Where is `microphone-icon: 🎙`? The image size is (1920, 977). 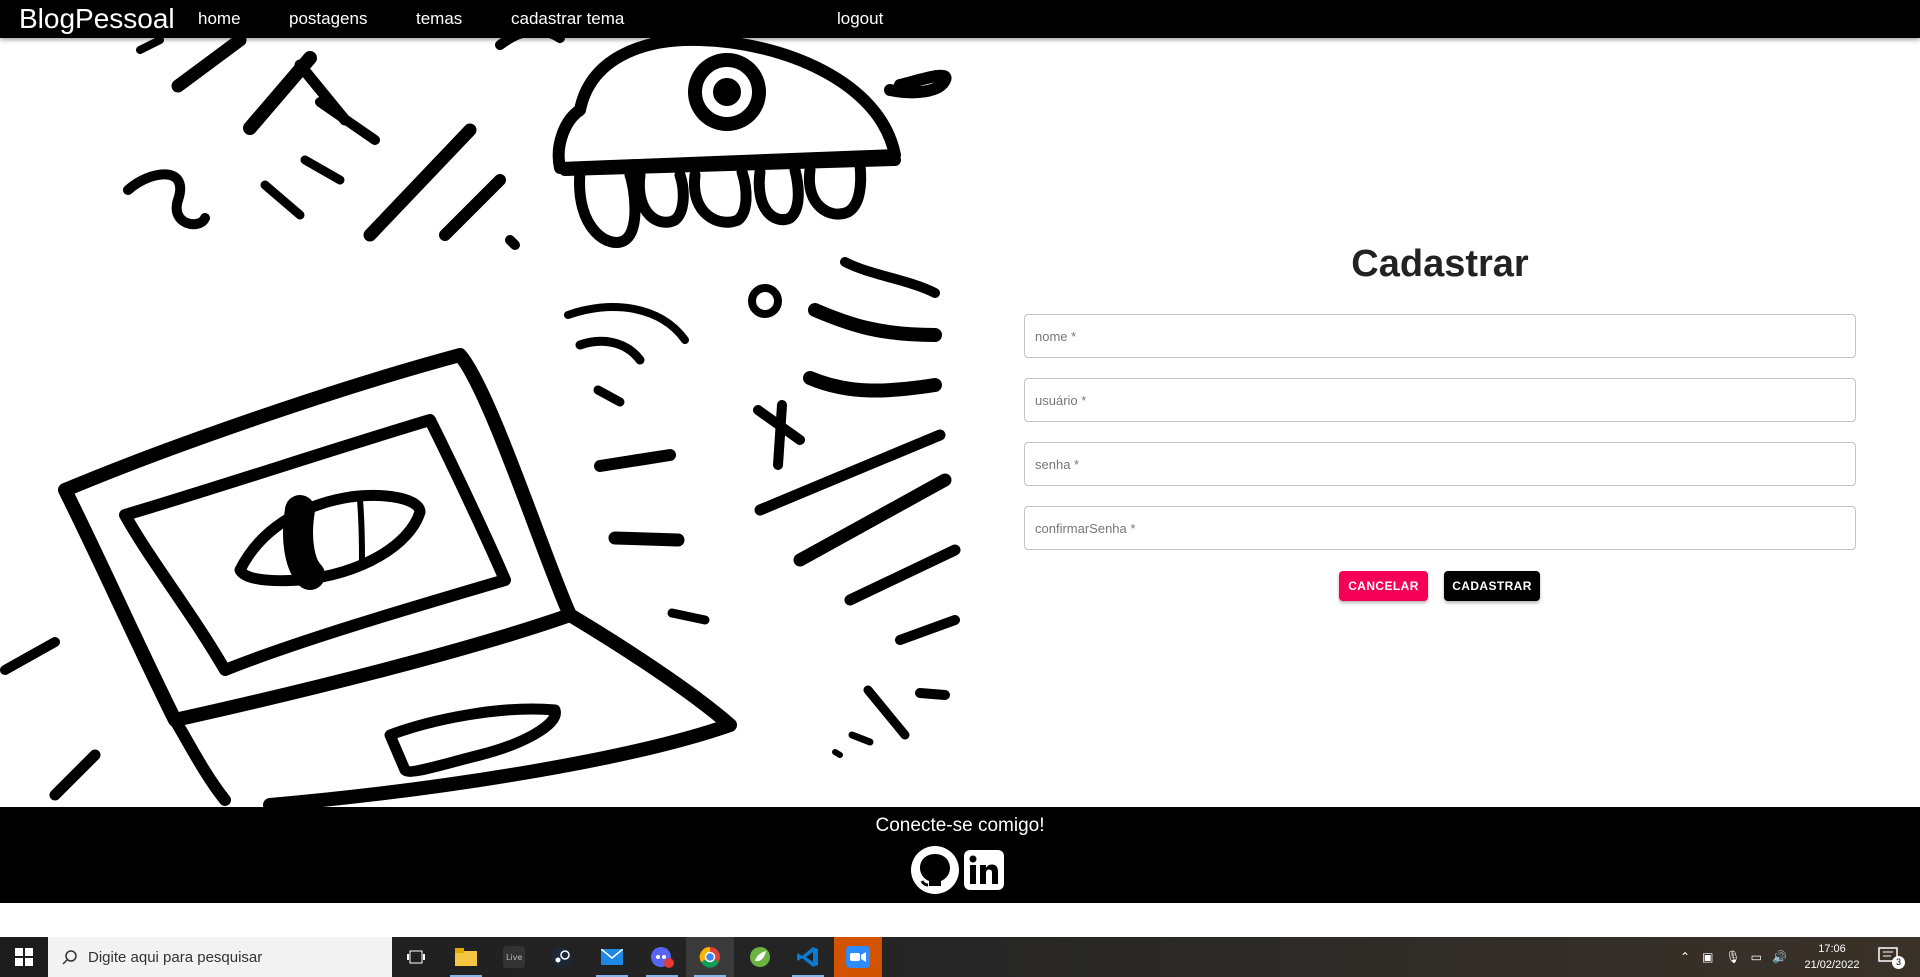 microphone-icon: 🎙 is located at coordinates (1732, 957).